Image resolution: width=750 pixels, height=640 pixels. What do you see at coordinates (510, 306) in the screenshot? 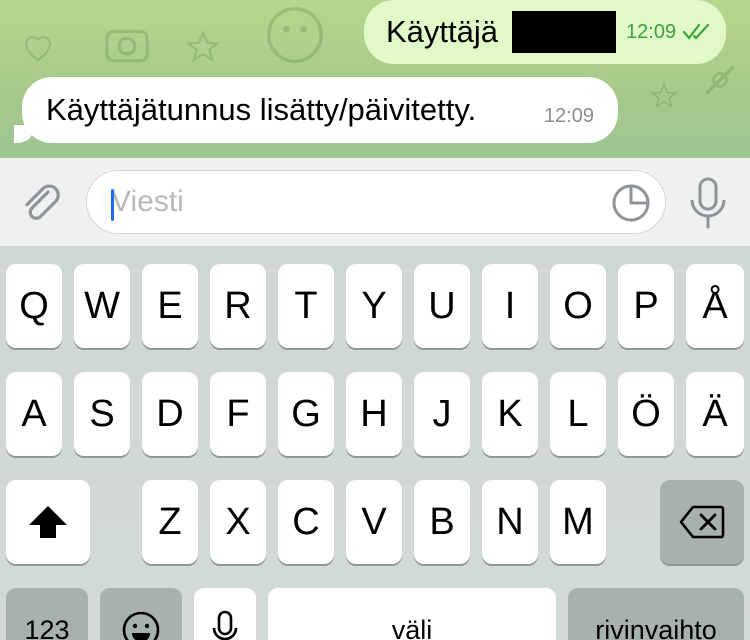
I see `key-i: I` at bounding box center [510, 306].